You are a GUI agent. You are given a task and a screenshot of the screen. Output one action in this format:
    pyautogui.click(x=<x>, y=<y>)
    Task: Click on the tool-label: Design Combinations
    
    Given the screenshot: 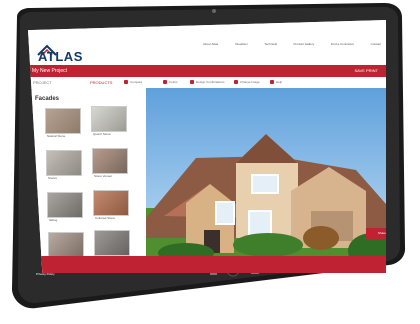 What is the action you would take?
    pyautogui.click(x=210, y=82)
    